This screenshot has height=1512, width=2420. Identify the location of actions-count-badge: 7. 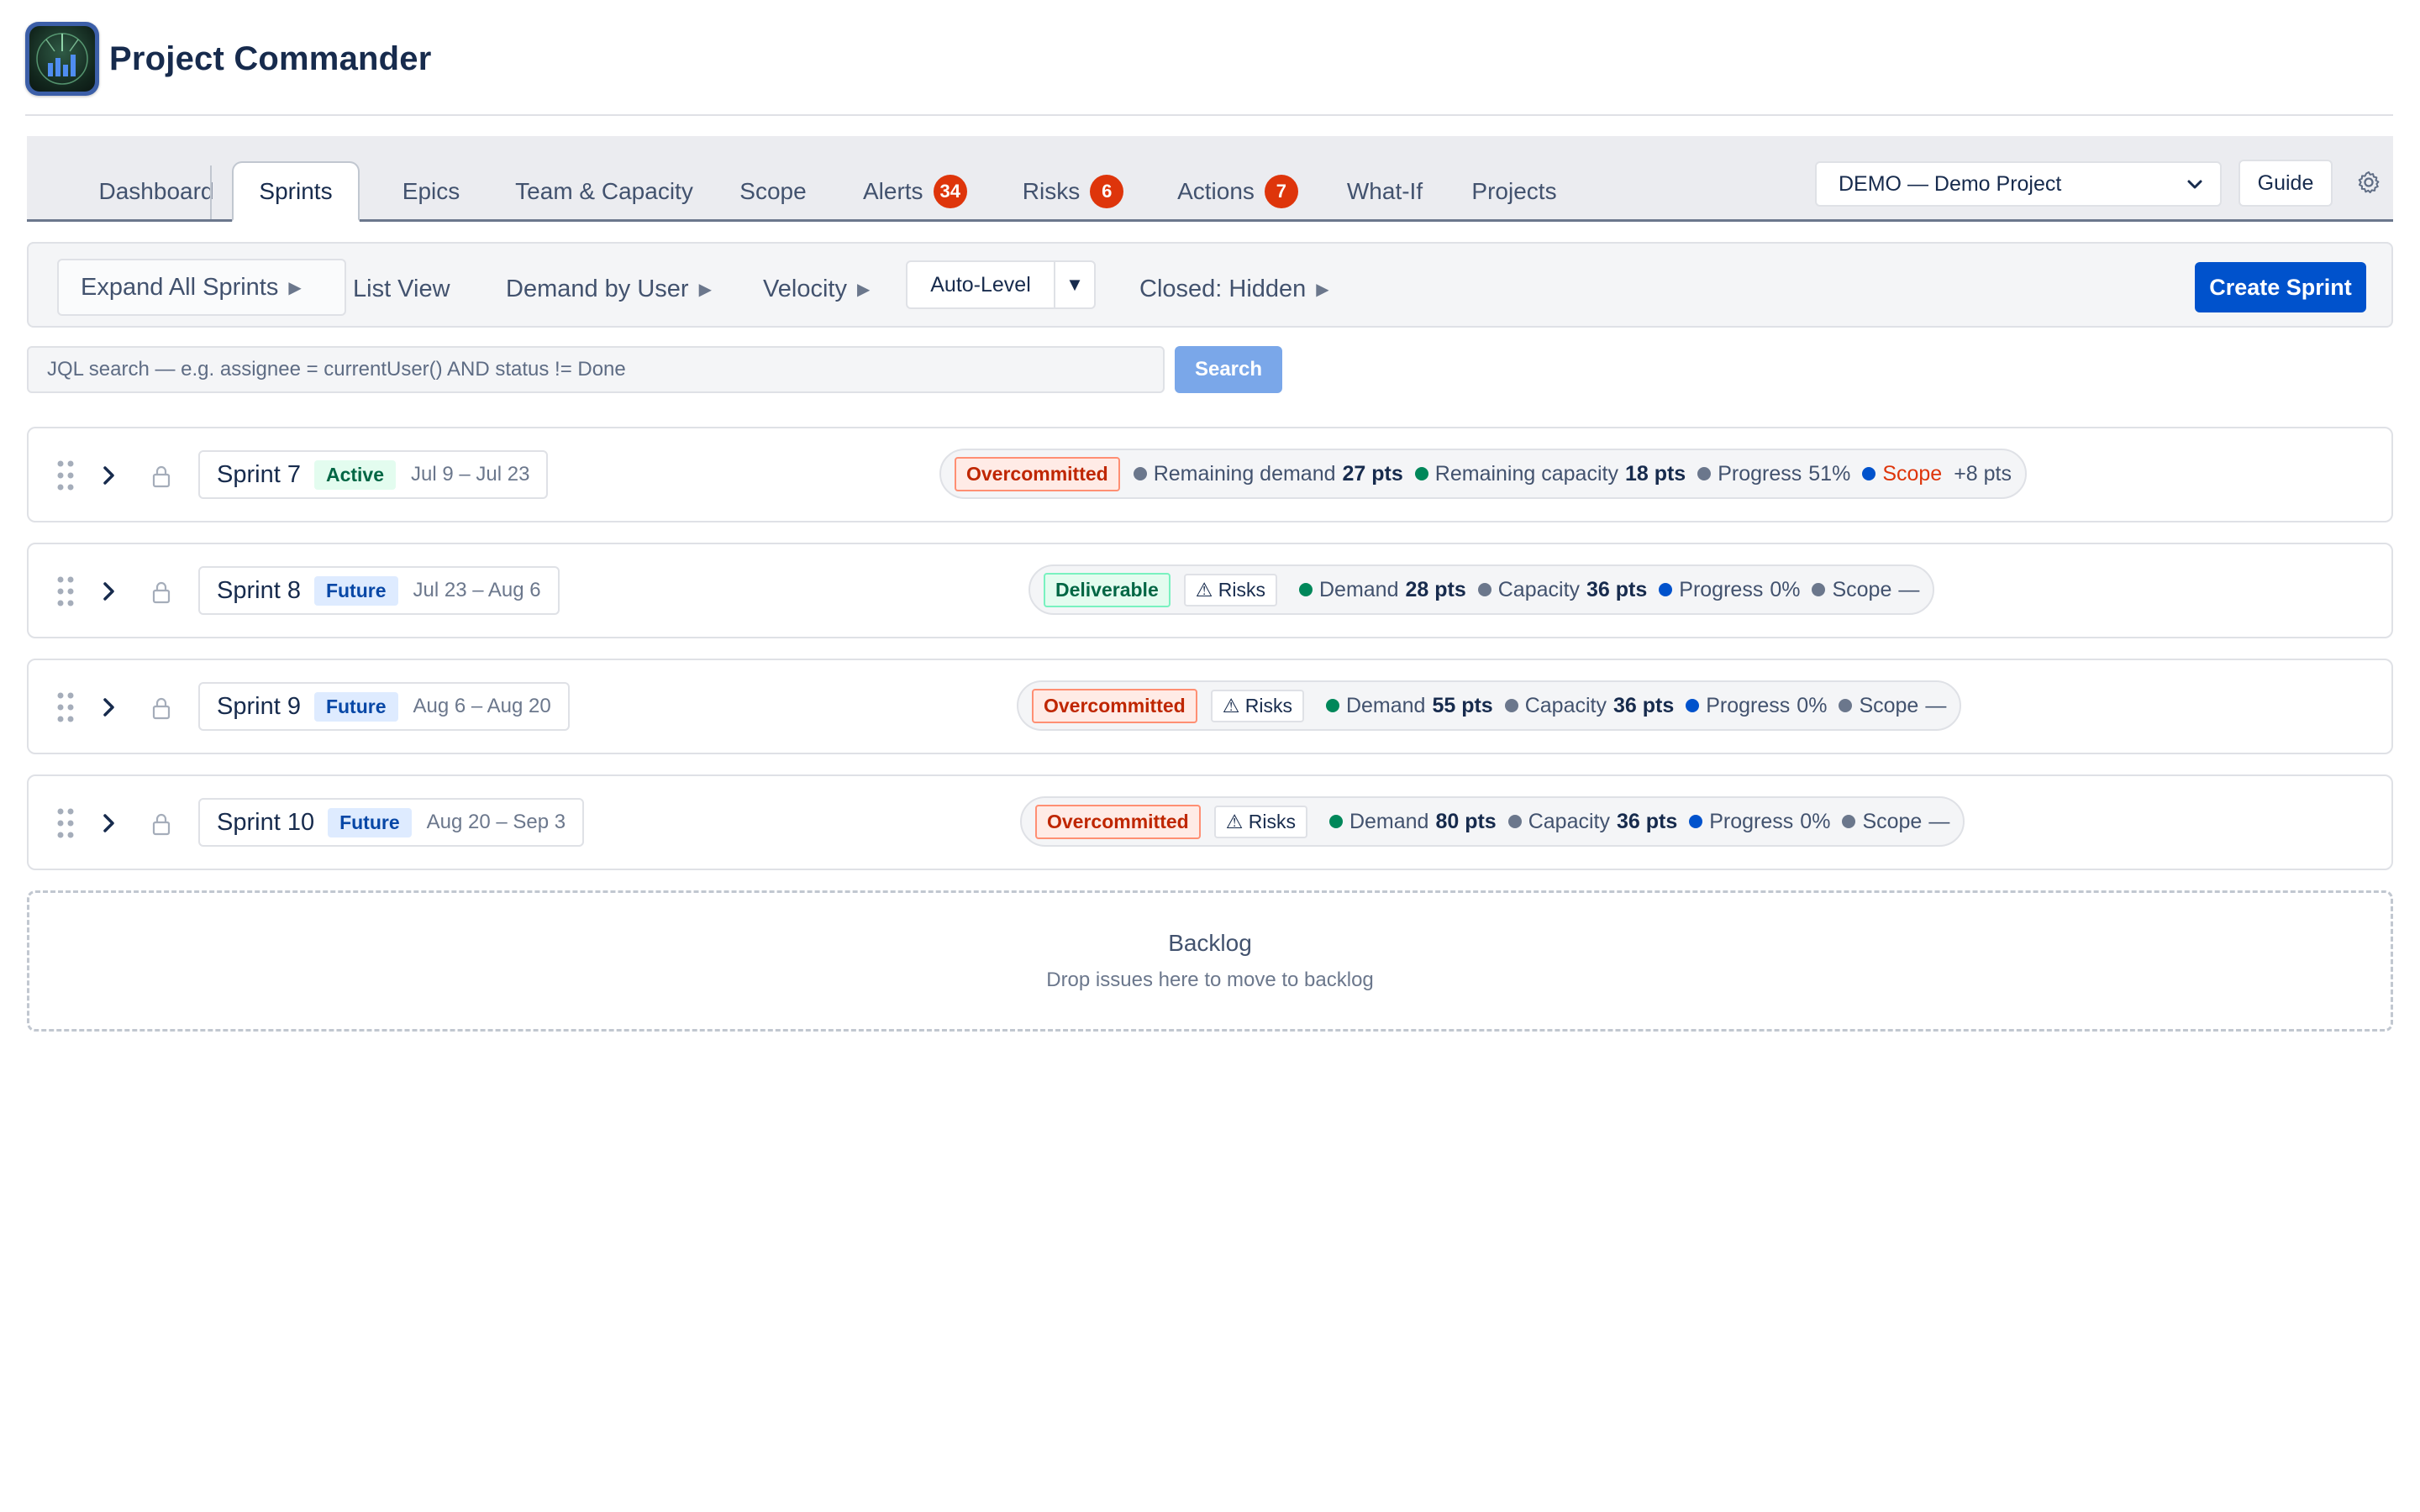
(1281, 191).